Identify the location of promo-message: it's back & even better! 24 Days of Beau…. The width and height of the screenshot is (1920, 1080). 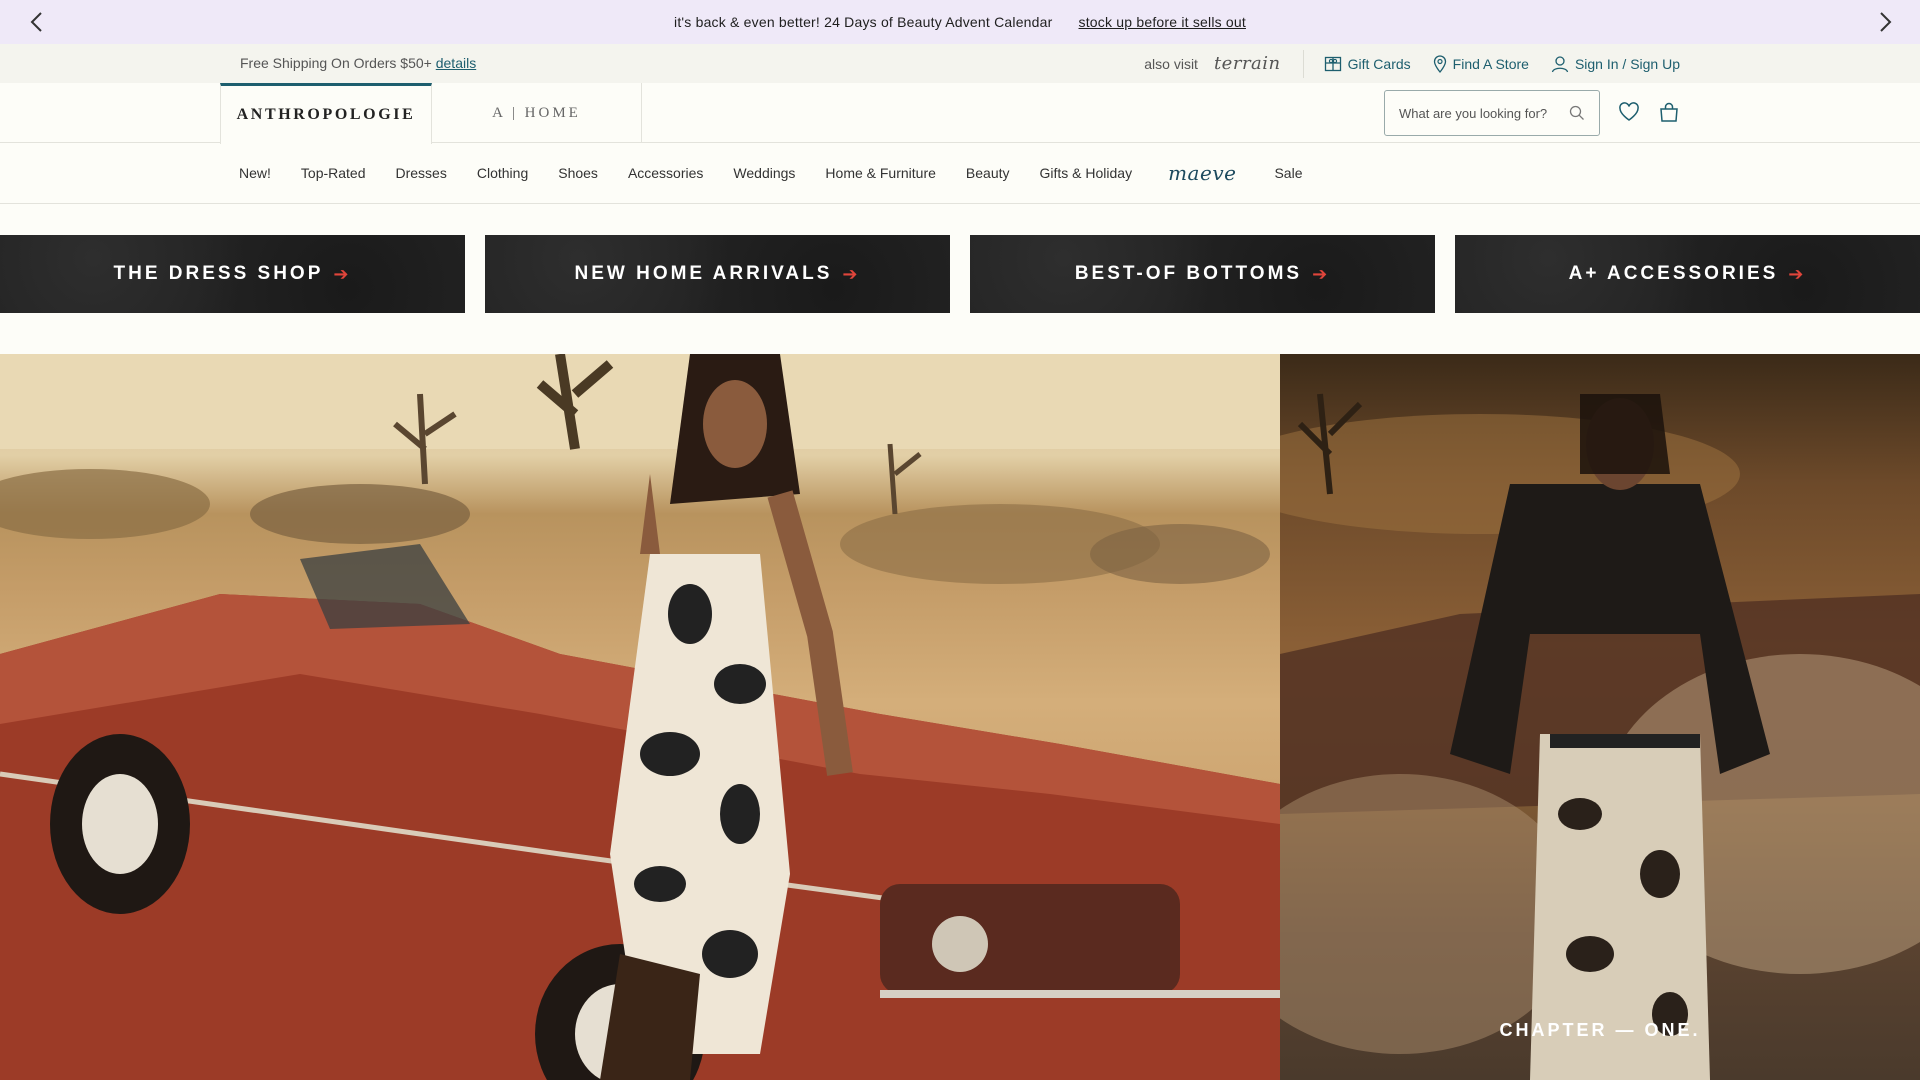
(863, 22).